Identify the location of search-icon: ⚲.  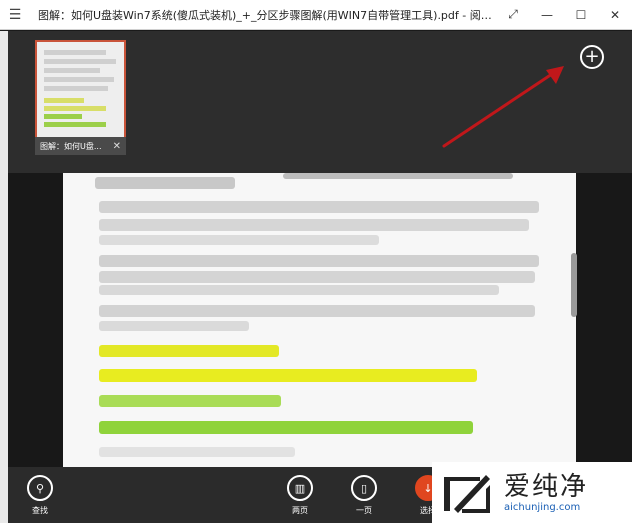
(40, 488).